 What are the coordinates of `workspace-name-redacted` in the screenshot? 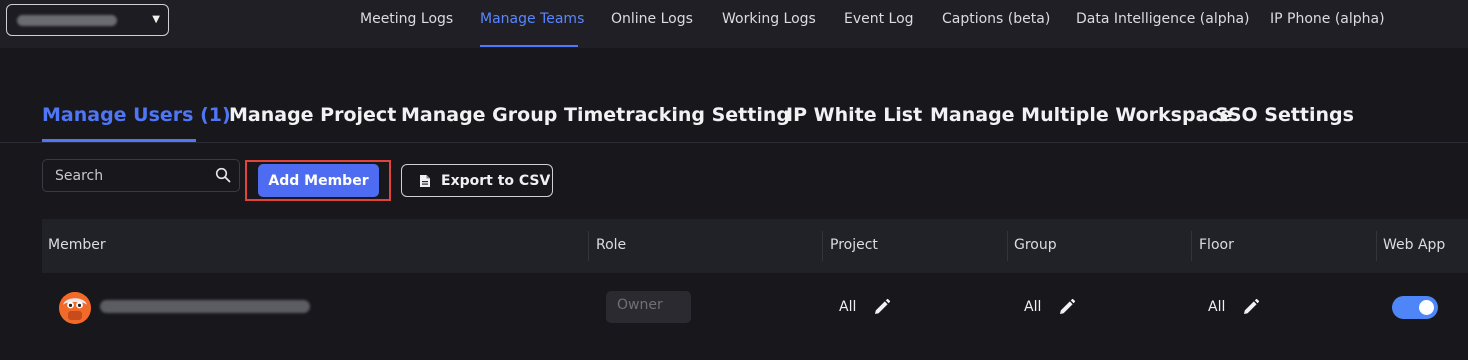 It's located at (67, 20).